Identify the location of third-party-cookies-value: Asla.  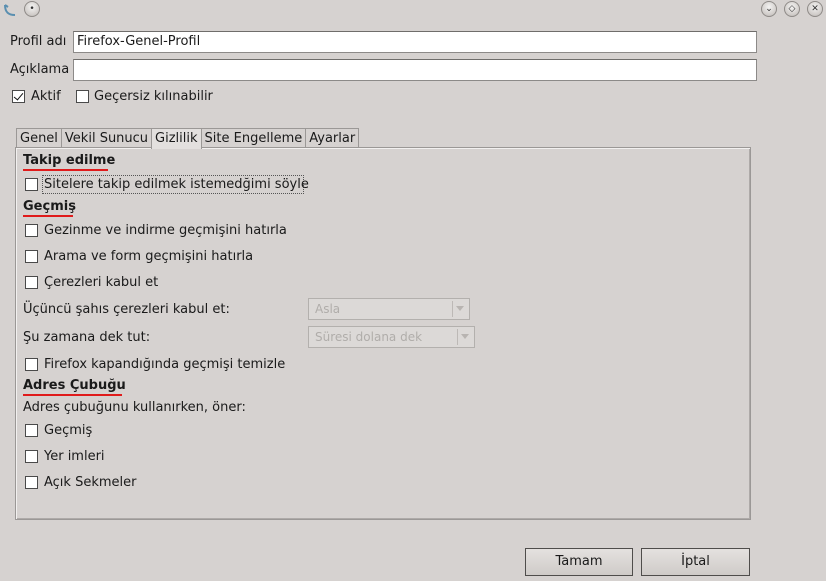
(328, 309).